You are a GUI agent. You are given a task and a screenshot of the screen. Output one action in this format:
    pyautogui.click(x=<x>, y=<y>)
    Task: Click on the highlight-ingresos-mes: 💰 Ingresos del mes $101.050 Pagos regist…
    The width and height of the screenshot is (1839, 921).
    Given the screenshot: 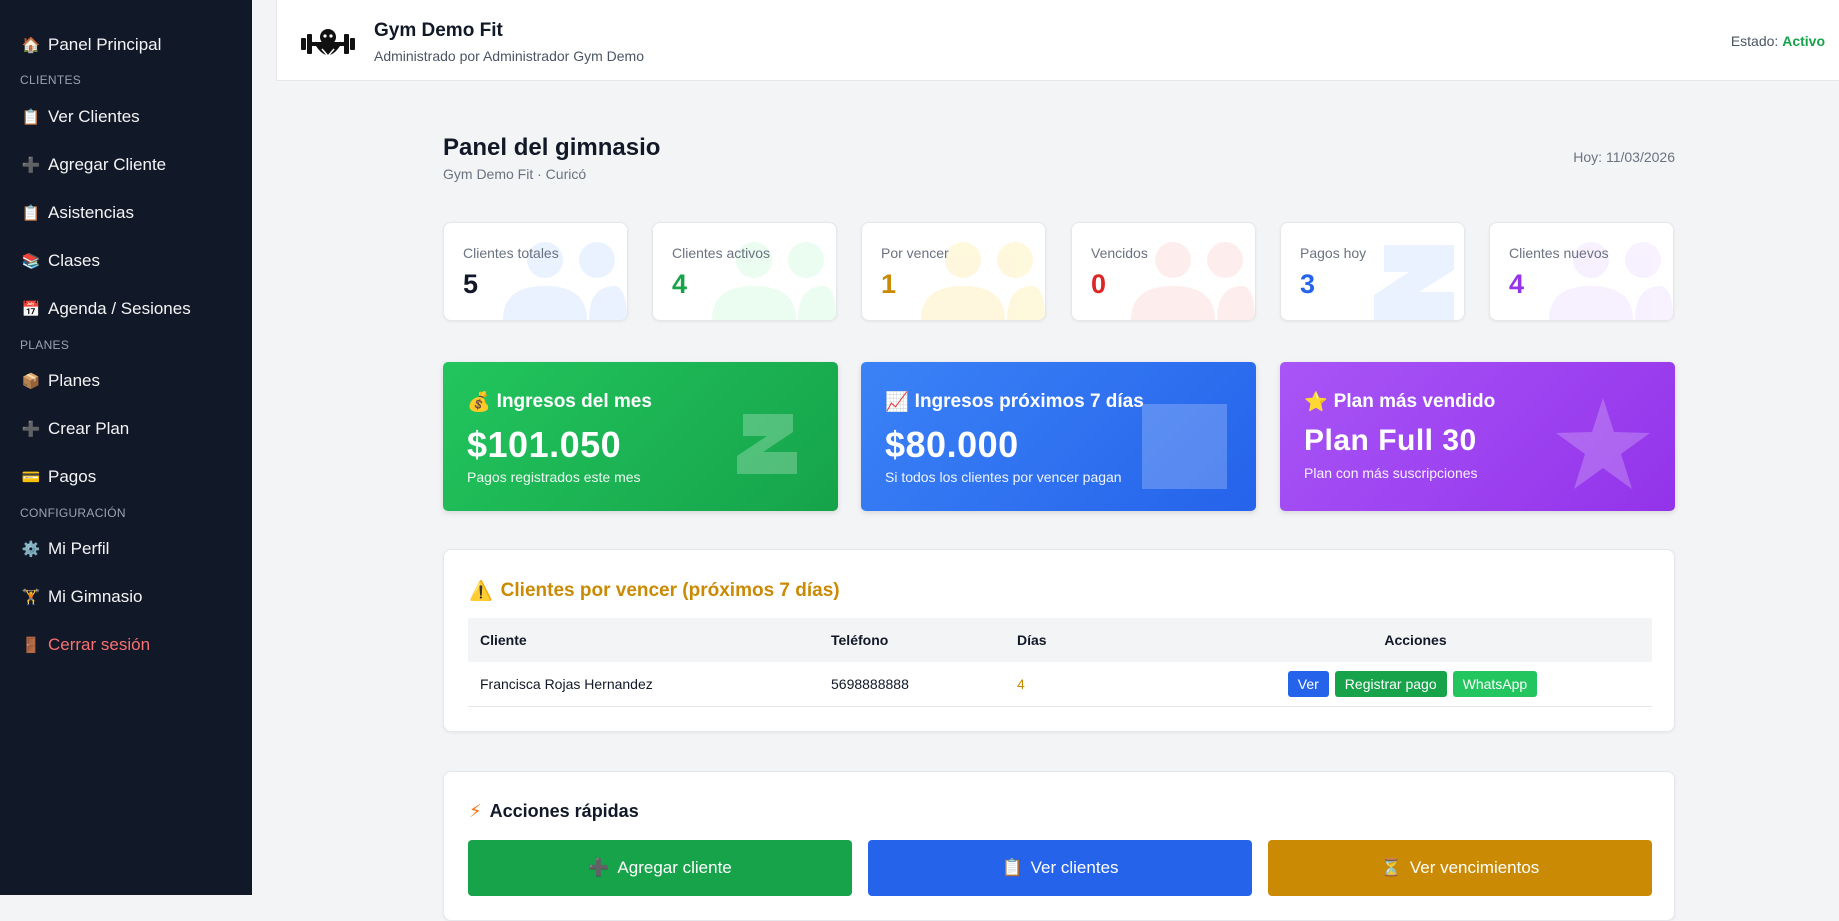 What is the action you would take?
    pyautogui.click(x=640, y=436)
    